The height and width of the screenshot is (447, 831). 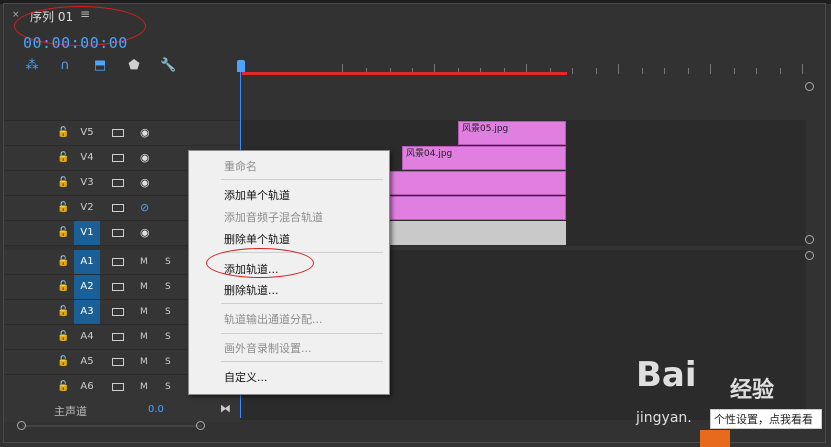 I want to click on menu-item-rename: 重命名, so click(x=240, y=166).